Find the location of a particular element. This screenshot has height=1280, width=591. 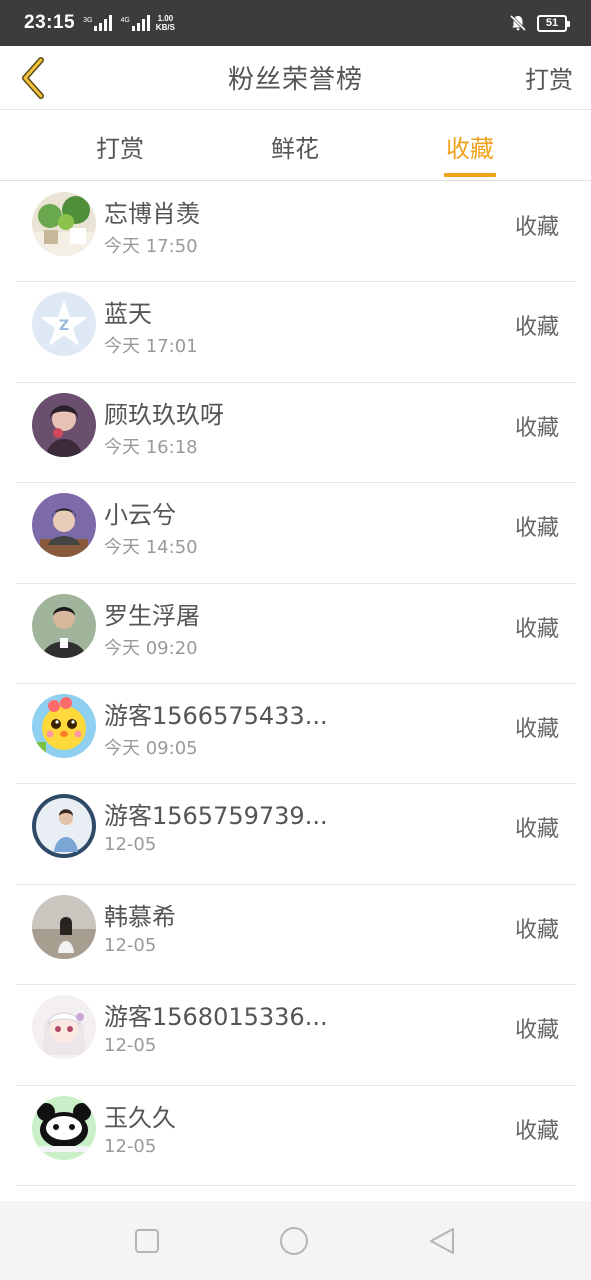

triangle-back-icon is located at coordinates (443, 1241).